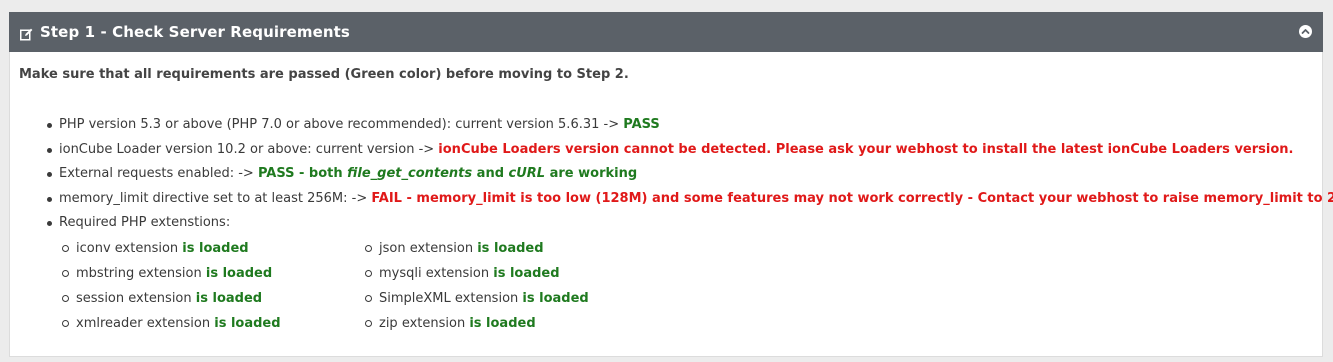  I want to click on extension-name: mbstring extension, so click(141, 273).